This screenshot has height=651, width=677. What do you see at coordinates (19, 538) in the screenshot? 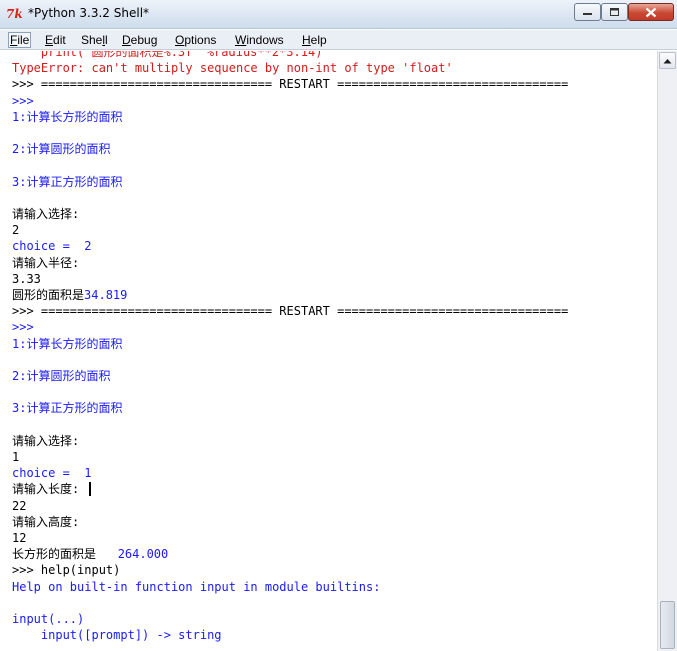
I see `console-line: 12` at bounding box center [19, 538].